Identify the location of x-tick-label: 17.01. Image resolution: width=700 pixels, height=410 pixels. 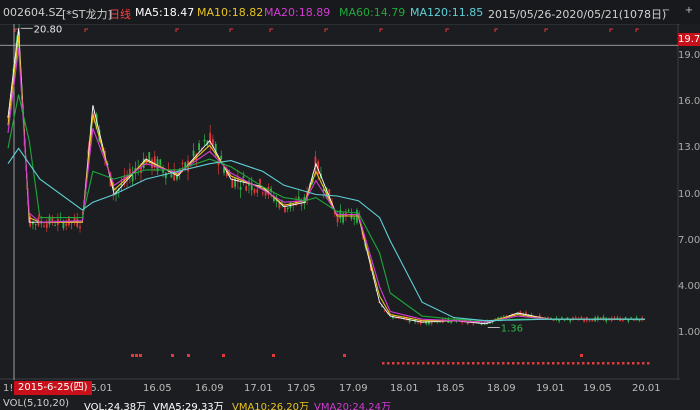
(258, 388).